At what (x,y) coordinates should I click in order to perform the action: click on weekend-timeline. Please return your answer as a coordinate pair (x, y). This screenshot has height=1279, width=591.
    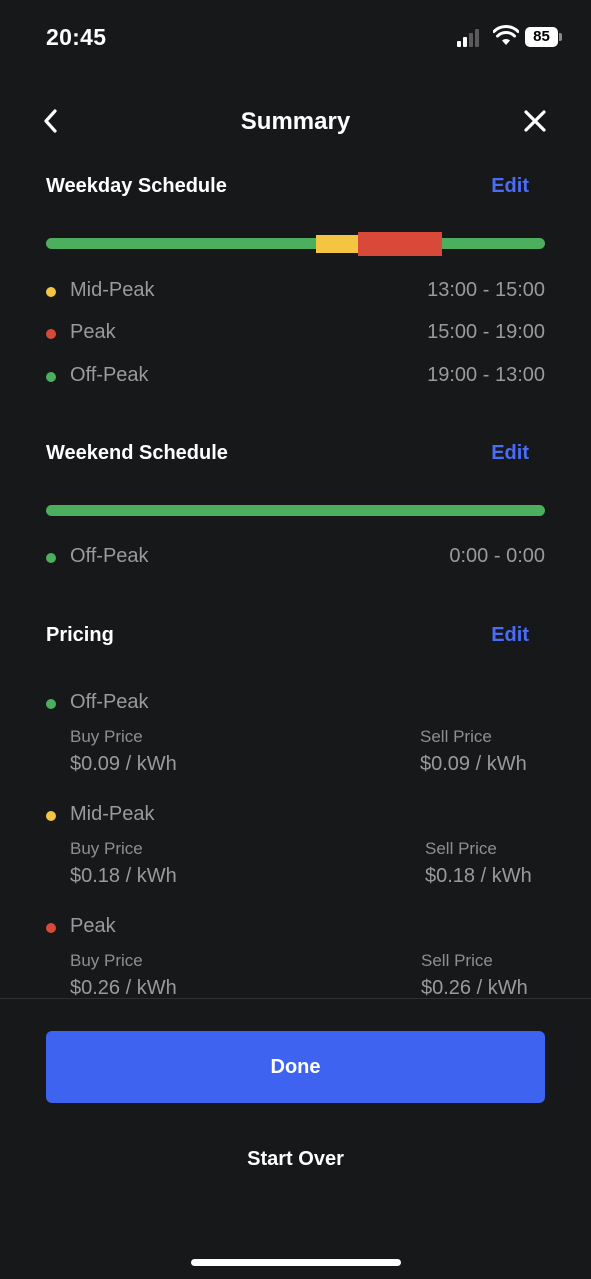
    Looking at the image, I should click on (295, 511).